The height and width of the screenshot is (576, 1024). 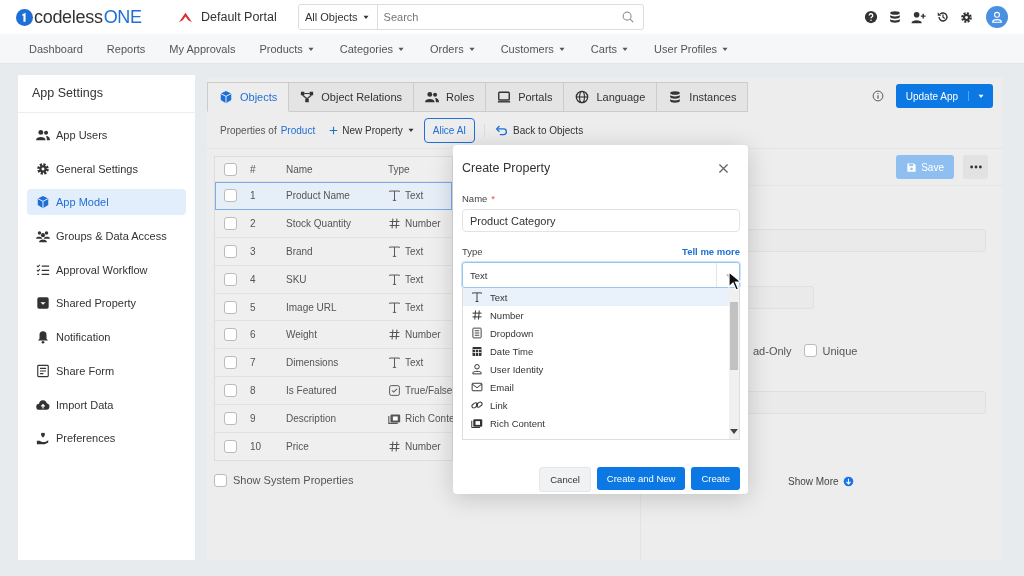 What do you see at coordinates (43, 135) in the screenshot?
I see `users-icon` at bounding box center [43, 135].